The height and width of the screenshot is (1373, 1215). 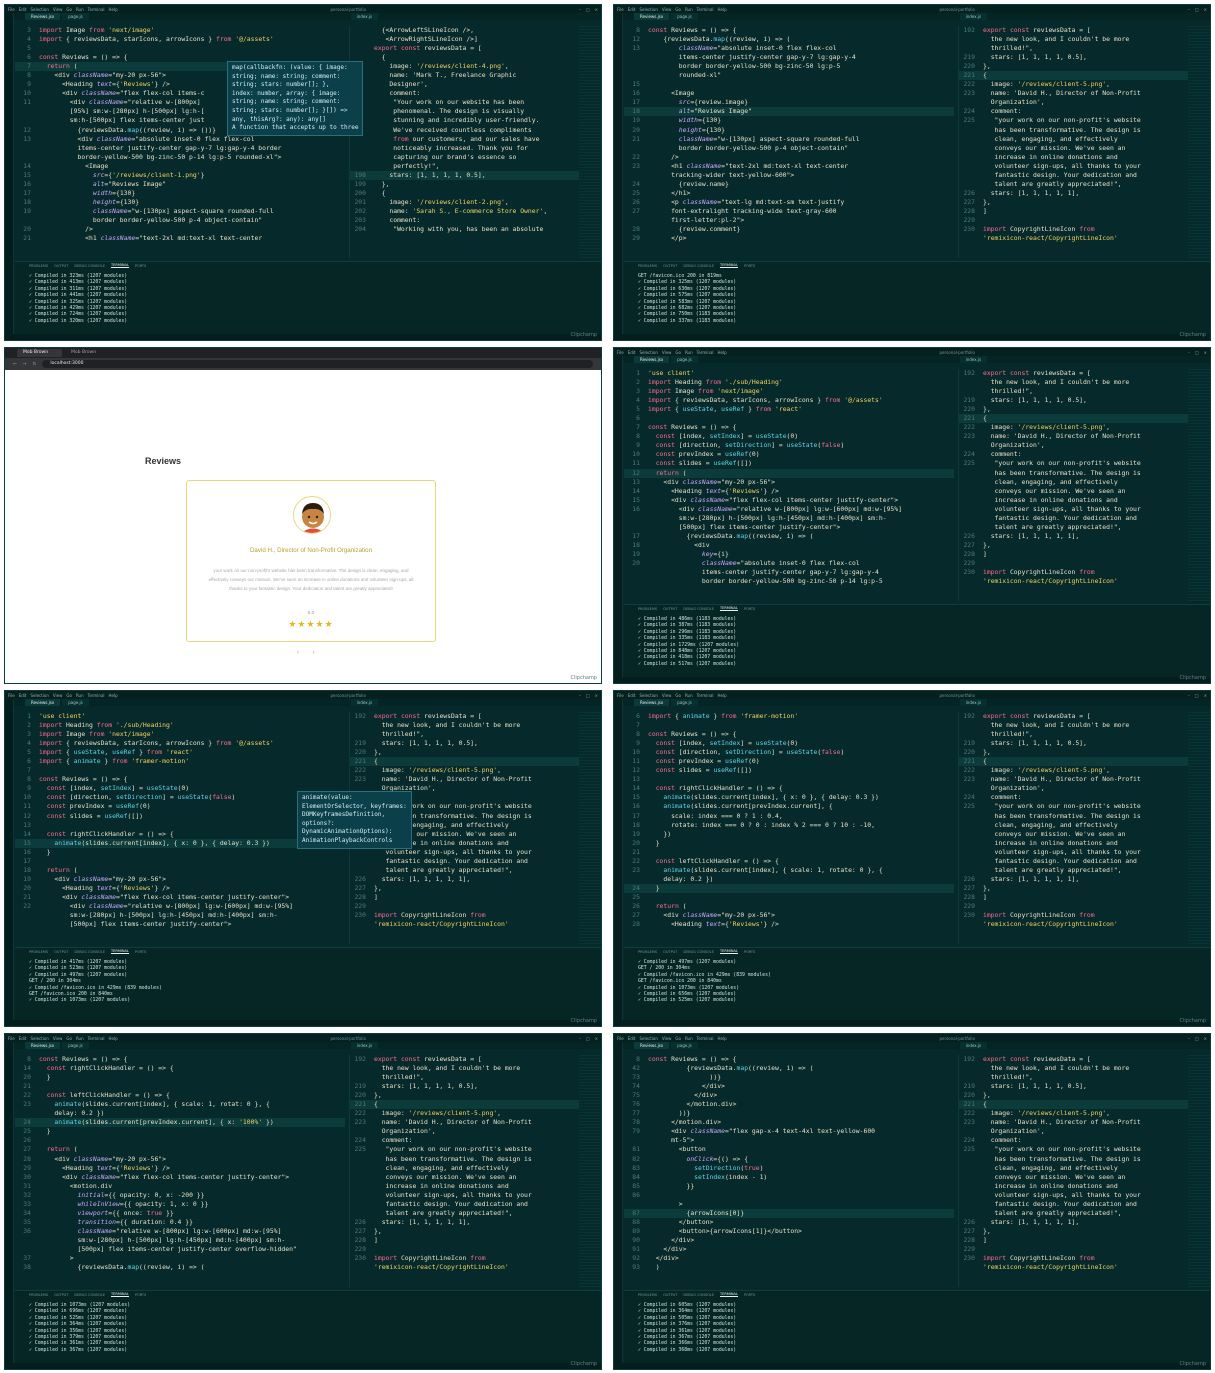 I want to click on forward-icon: →, so click(x=25, y=364).